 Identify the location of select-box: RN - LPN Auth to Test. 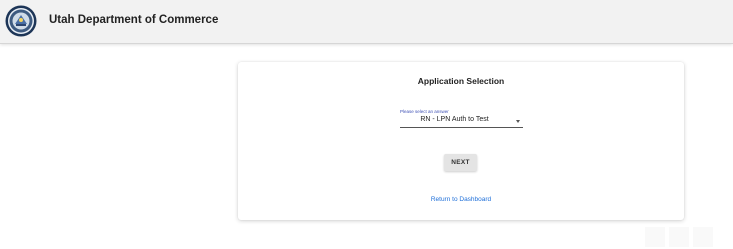
(461, 121).